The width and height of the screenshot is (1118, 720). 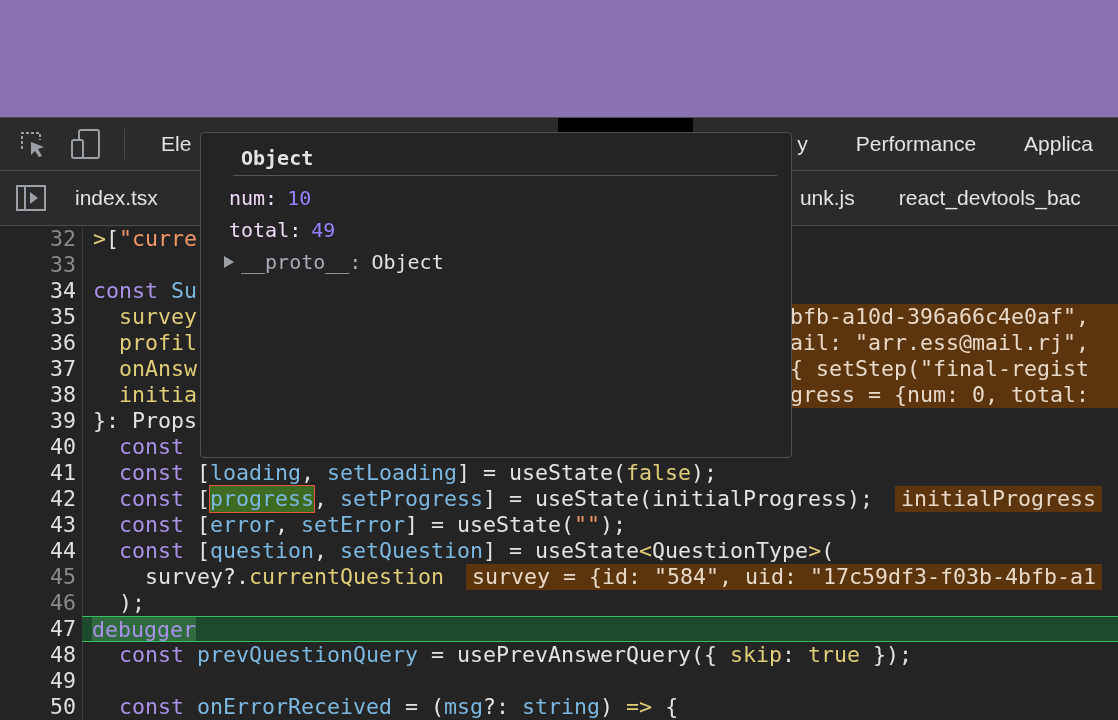 I want to click on code-token: msg, so click(x=464, y=707).